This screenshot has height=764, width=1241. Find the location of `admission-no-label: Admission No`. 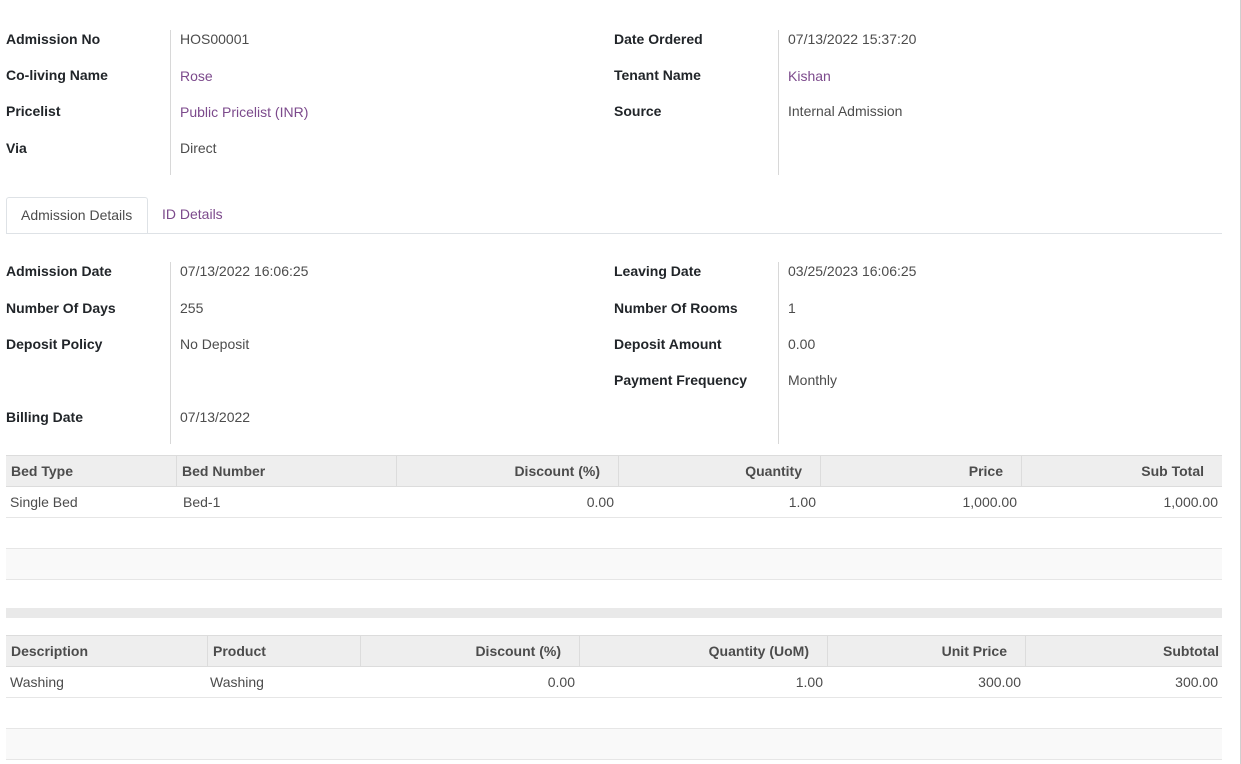

admission-no-label: Admission No is located at coordinates (53, 39).